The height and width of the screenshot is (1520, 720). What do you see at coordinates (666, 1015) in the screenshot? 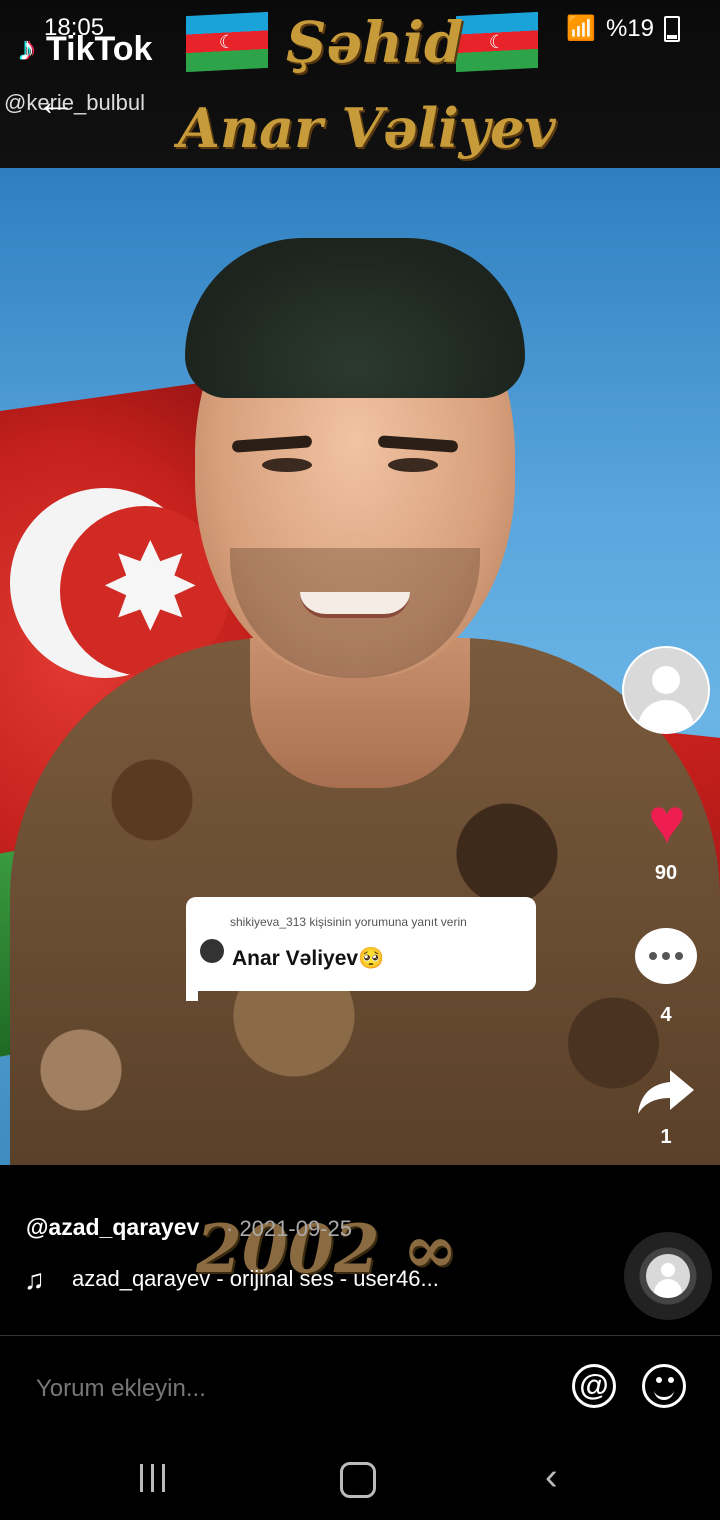
I see `comment-count: 4` at bounding box center [666, 1015].